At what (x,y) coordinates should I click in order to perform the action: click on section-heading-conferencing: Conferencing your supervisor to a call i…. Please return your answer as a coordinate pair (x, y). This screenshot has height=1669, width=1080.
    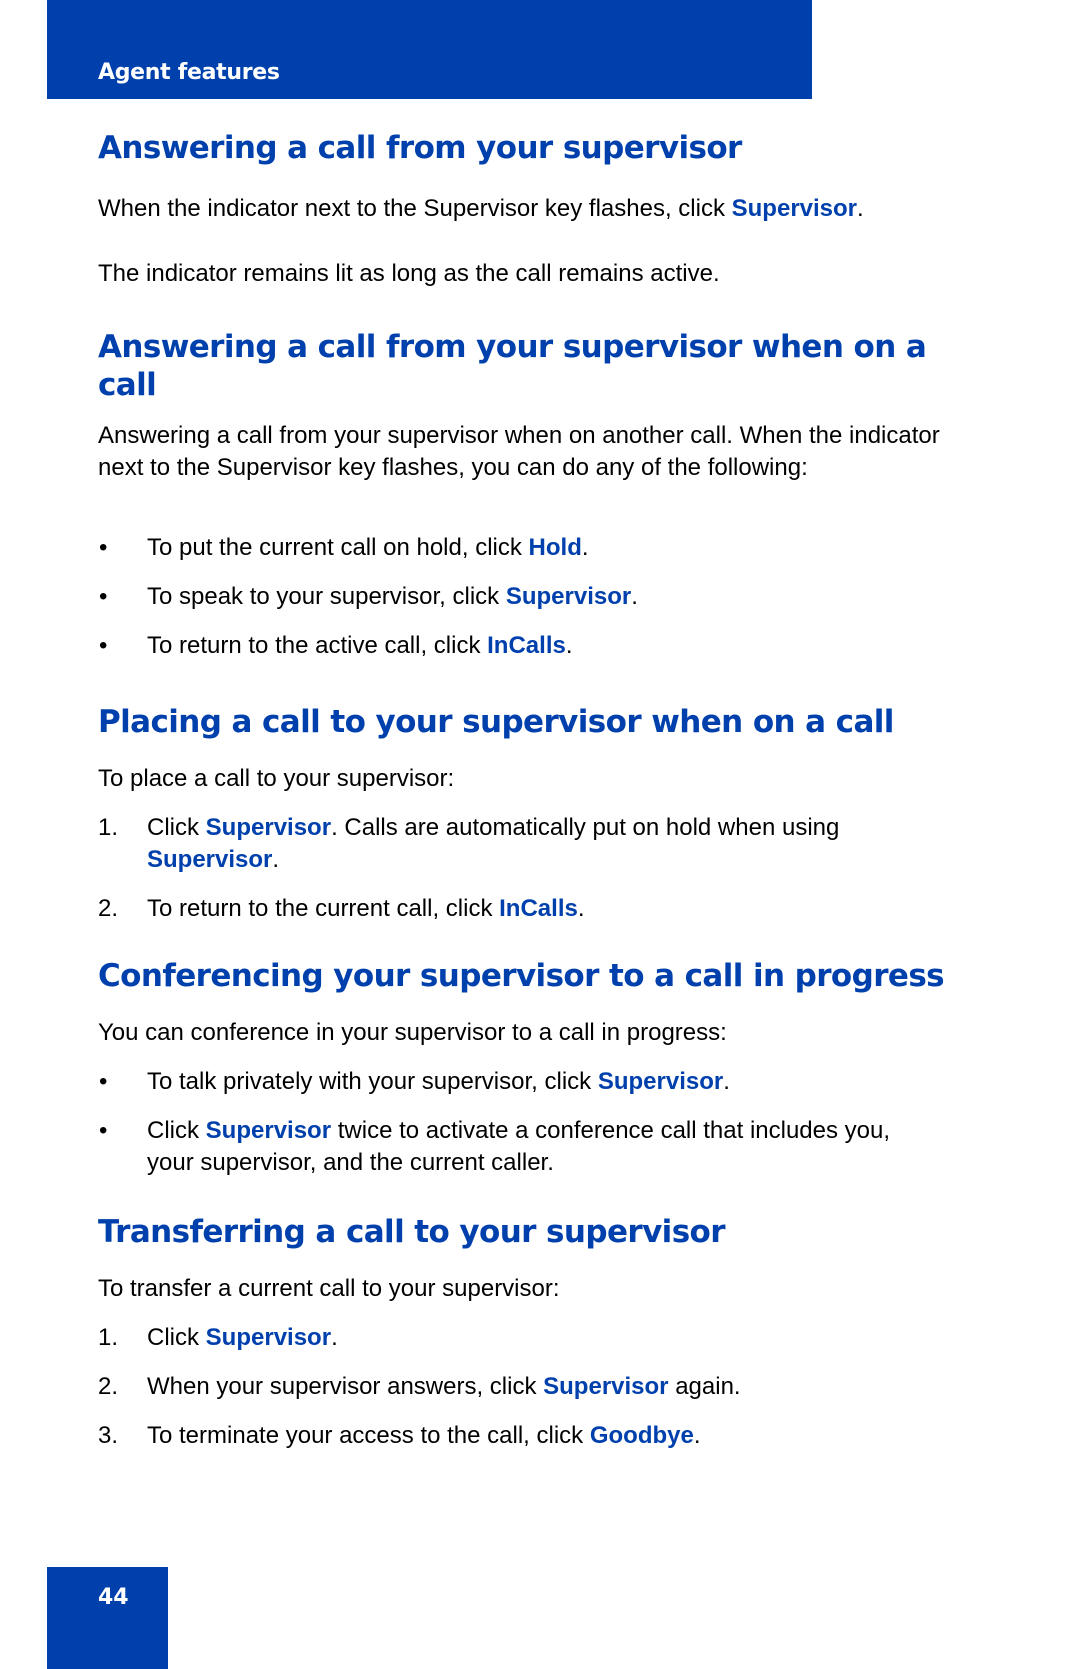
    Looking at the image, I should click on (521, 976).